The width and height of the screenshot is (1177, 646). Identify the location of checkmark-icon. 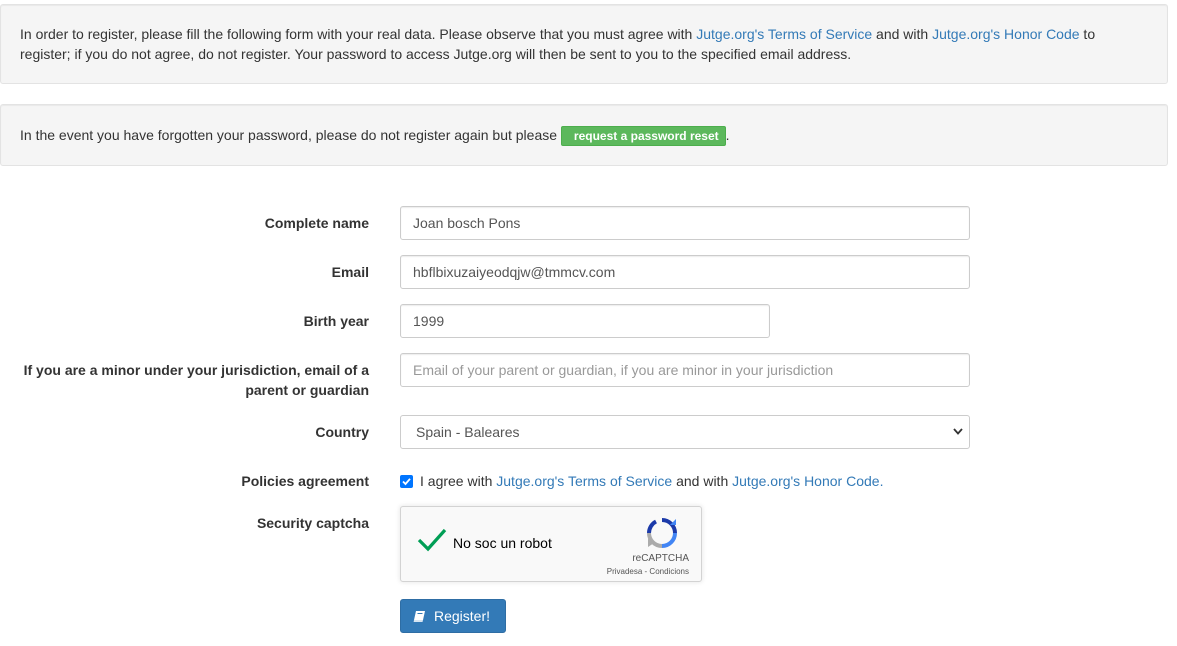
(432, 541).